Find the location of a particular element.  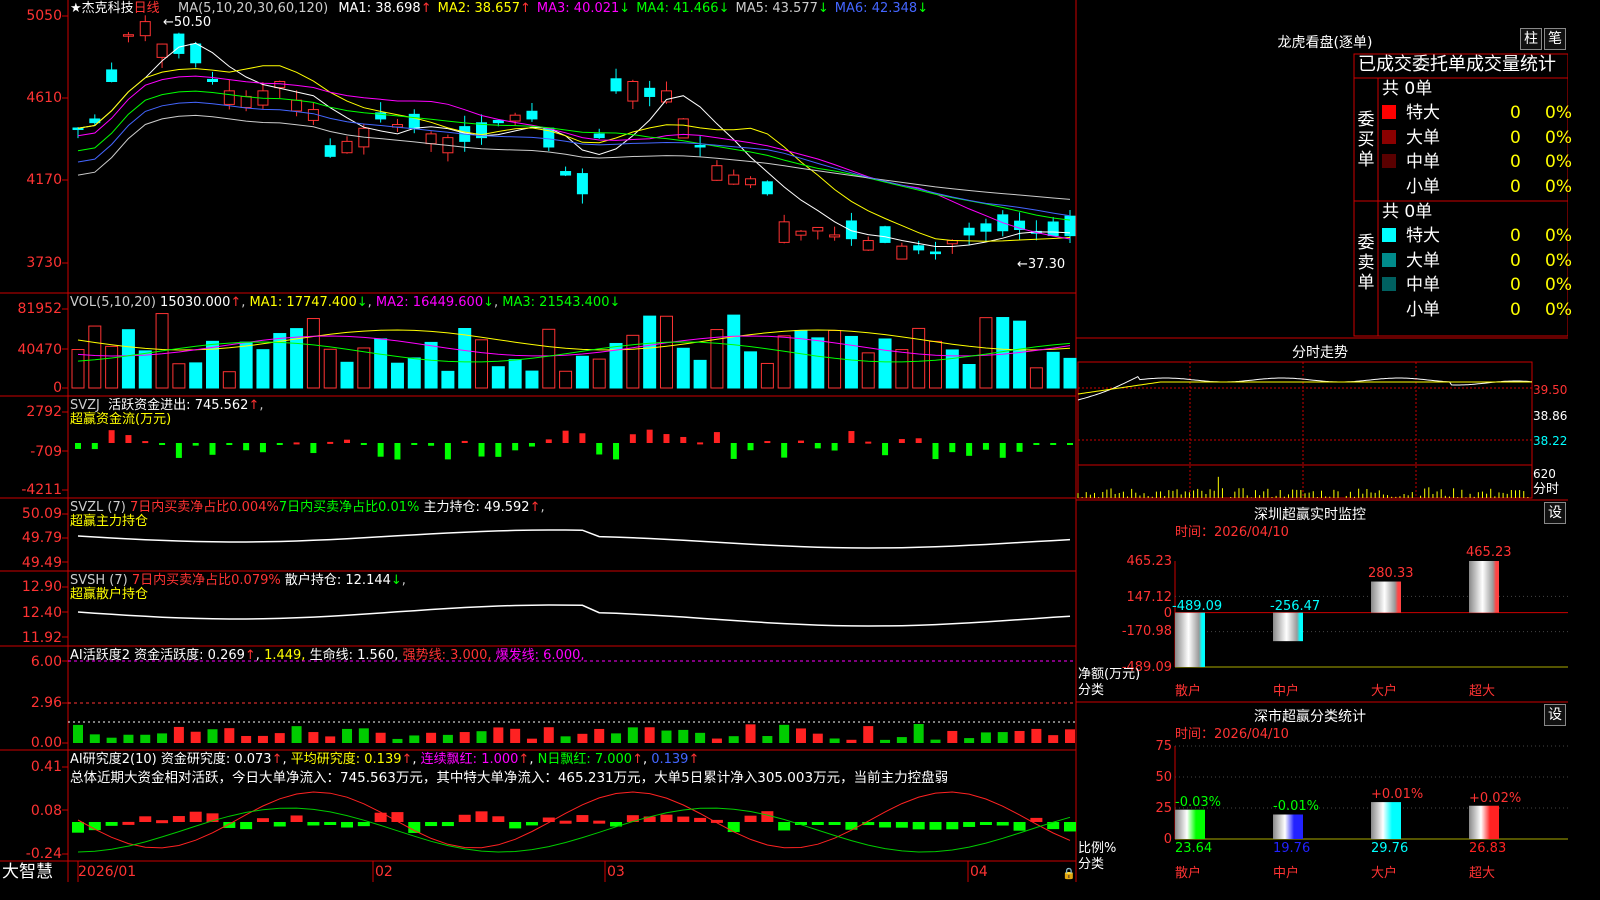

buy-value-3: 0 is located at coordinates (1515, 186).